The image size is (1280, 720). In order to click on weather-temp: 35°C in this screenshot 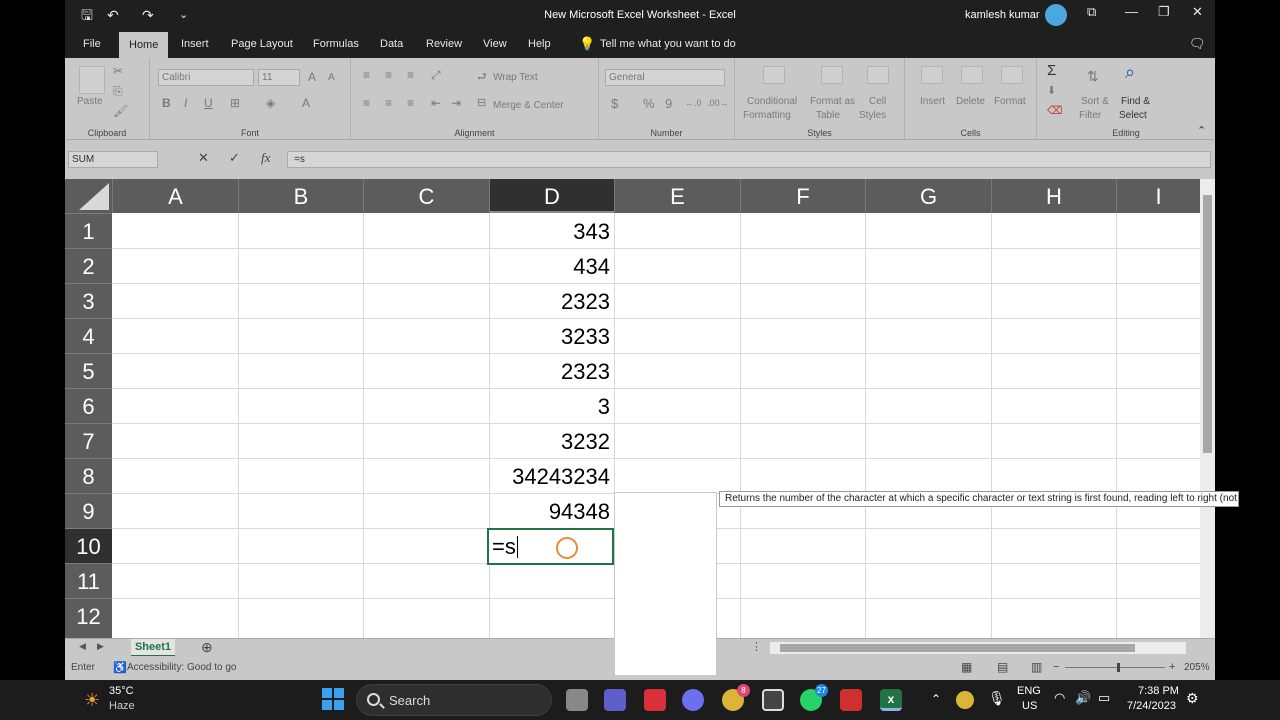, I will do `click(121, 691)`.